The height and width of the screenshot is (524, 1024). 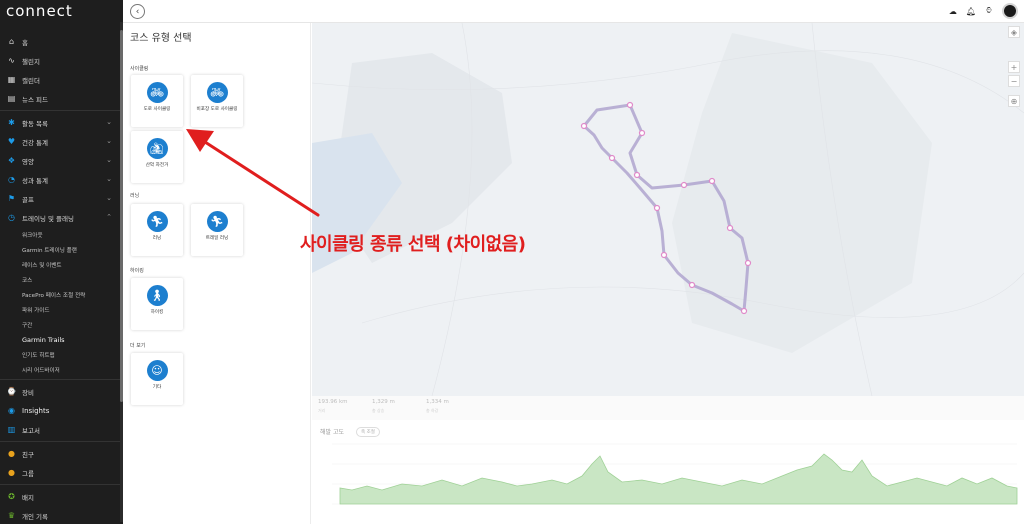 I want to click on hiking-icon: 🚶︎, so click(x=157, y=295).